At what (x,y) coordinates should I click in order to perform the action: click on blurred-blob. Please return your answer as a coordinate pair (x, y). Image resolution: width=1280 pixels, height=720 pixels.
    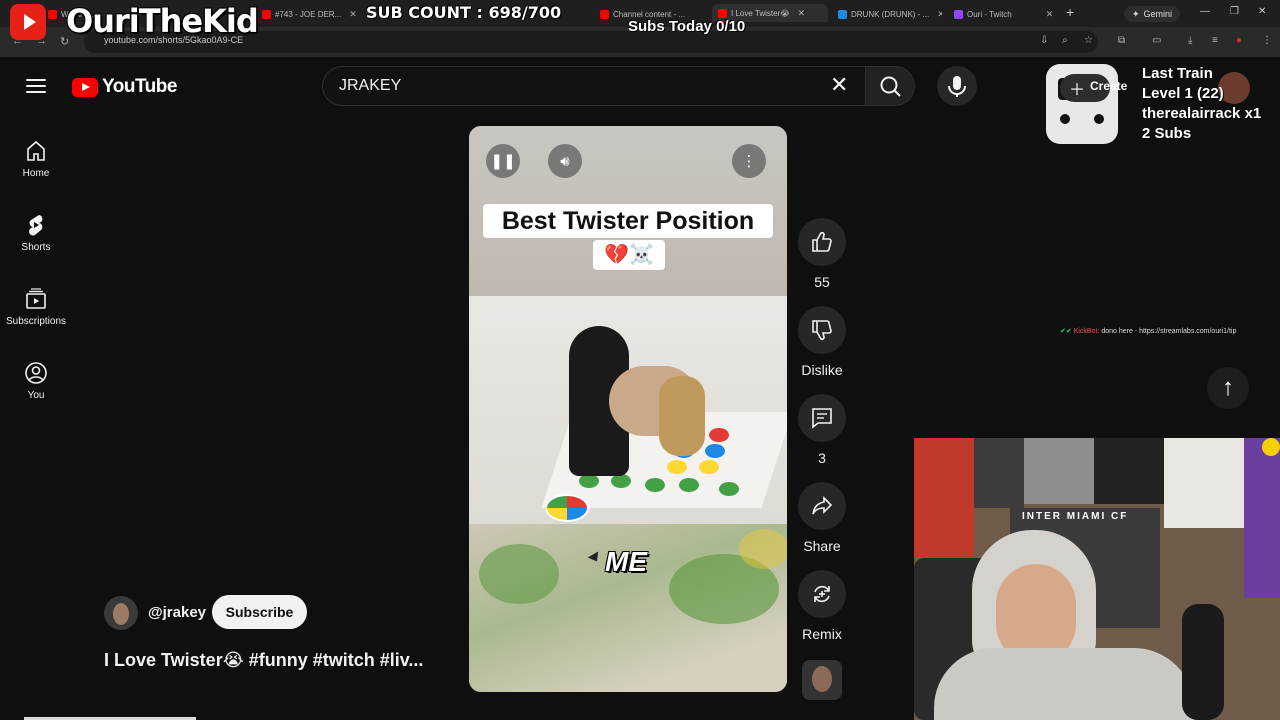
    Looking at the image, I should click on (519, 574).